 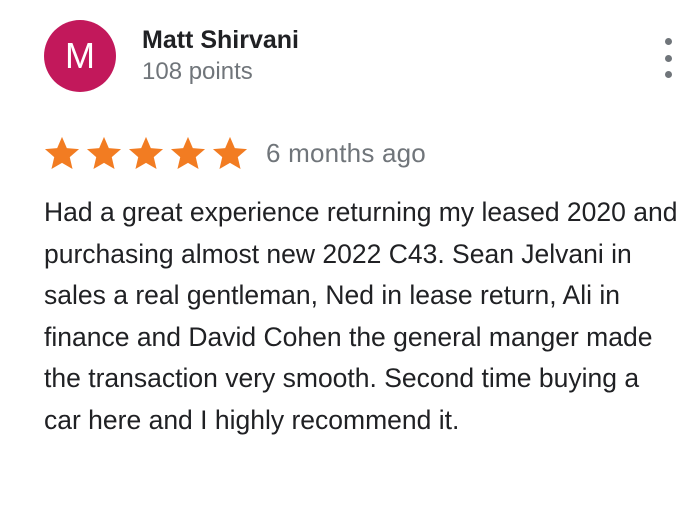 I want to click on avatar: M, so click(x=80, y=56).